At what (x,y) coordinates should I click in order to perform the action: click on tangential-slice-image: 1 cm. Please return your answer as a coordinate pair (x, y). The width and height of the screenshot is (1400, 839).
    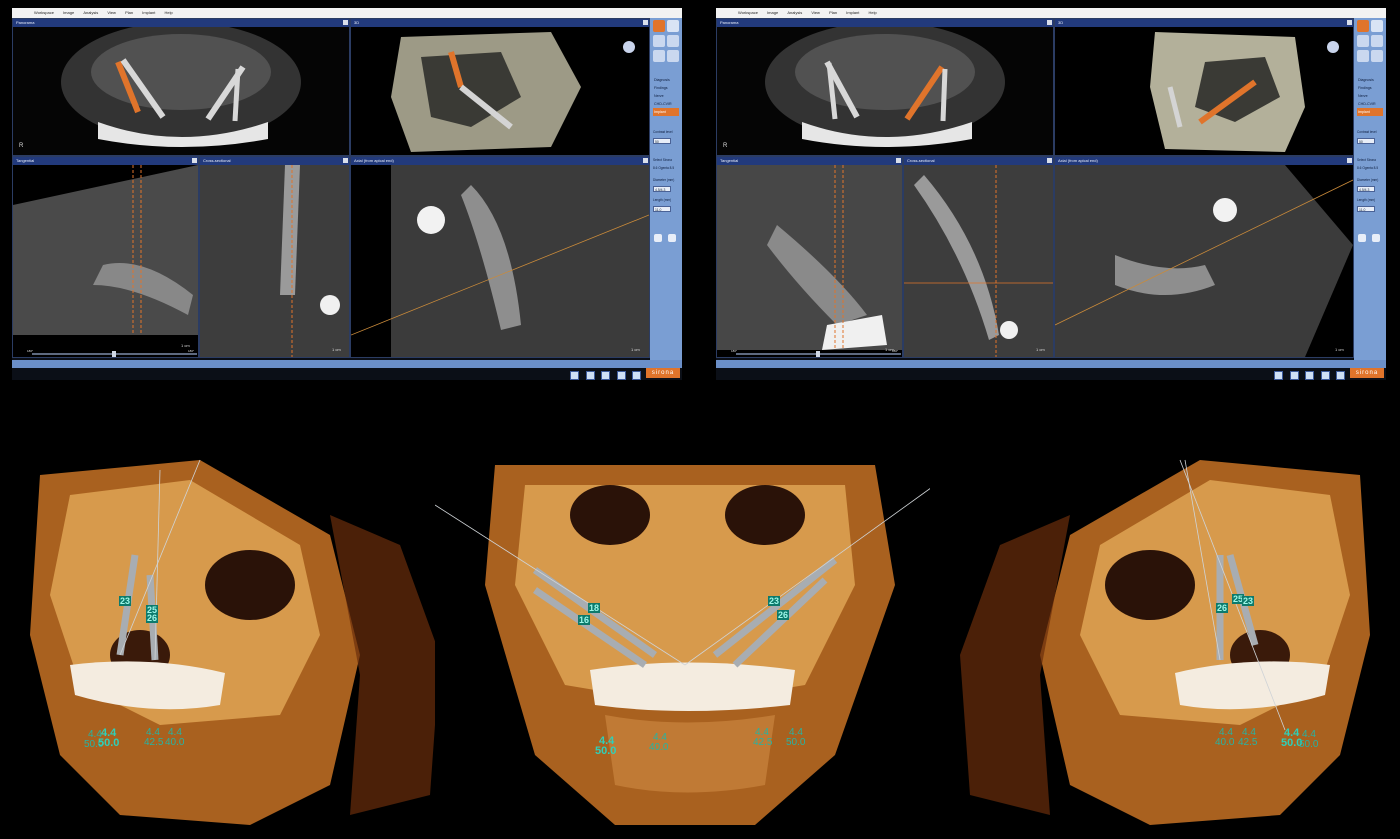
    Looking at the image, I should click on (105, 261).